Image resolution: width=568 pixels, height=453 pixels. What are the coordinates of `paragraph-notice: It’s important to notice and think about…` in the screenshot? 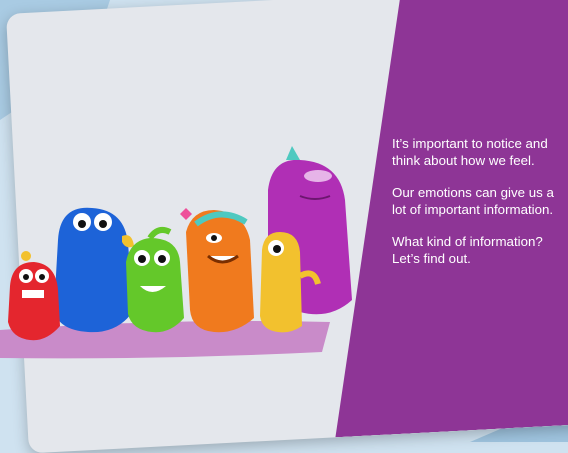 It's located at (470, 152).